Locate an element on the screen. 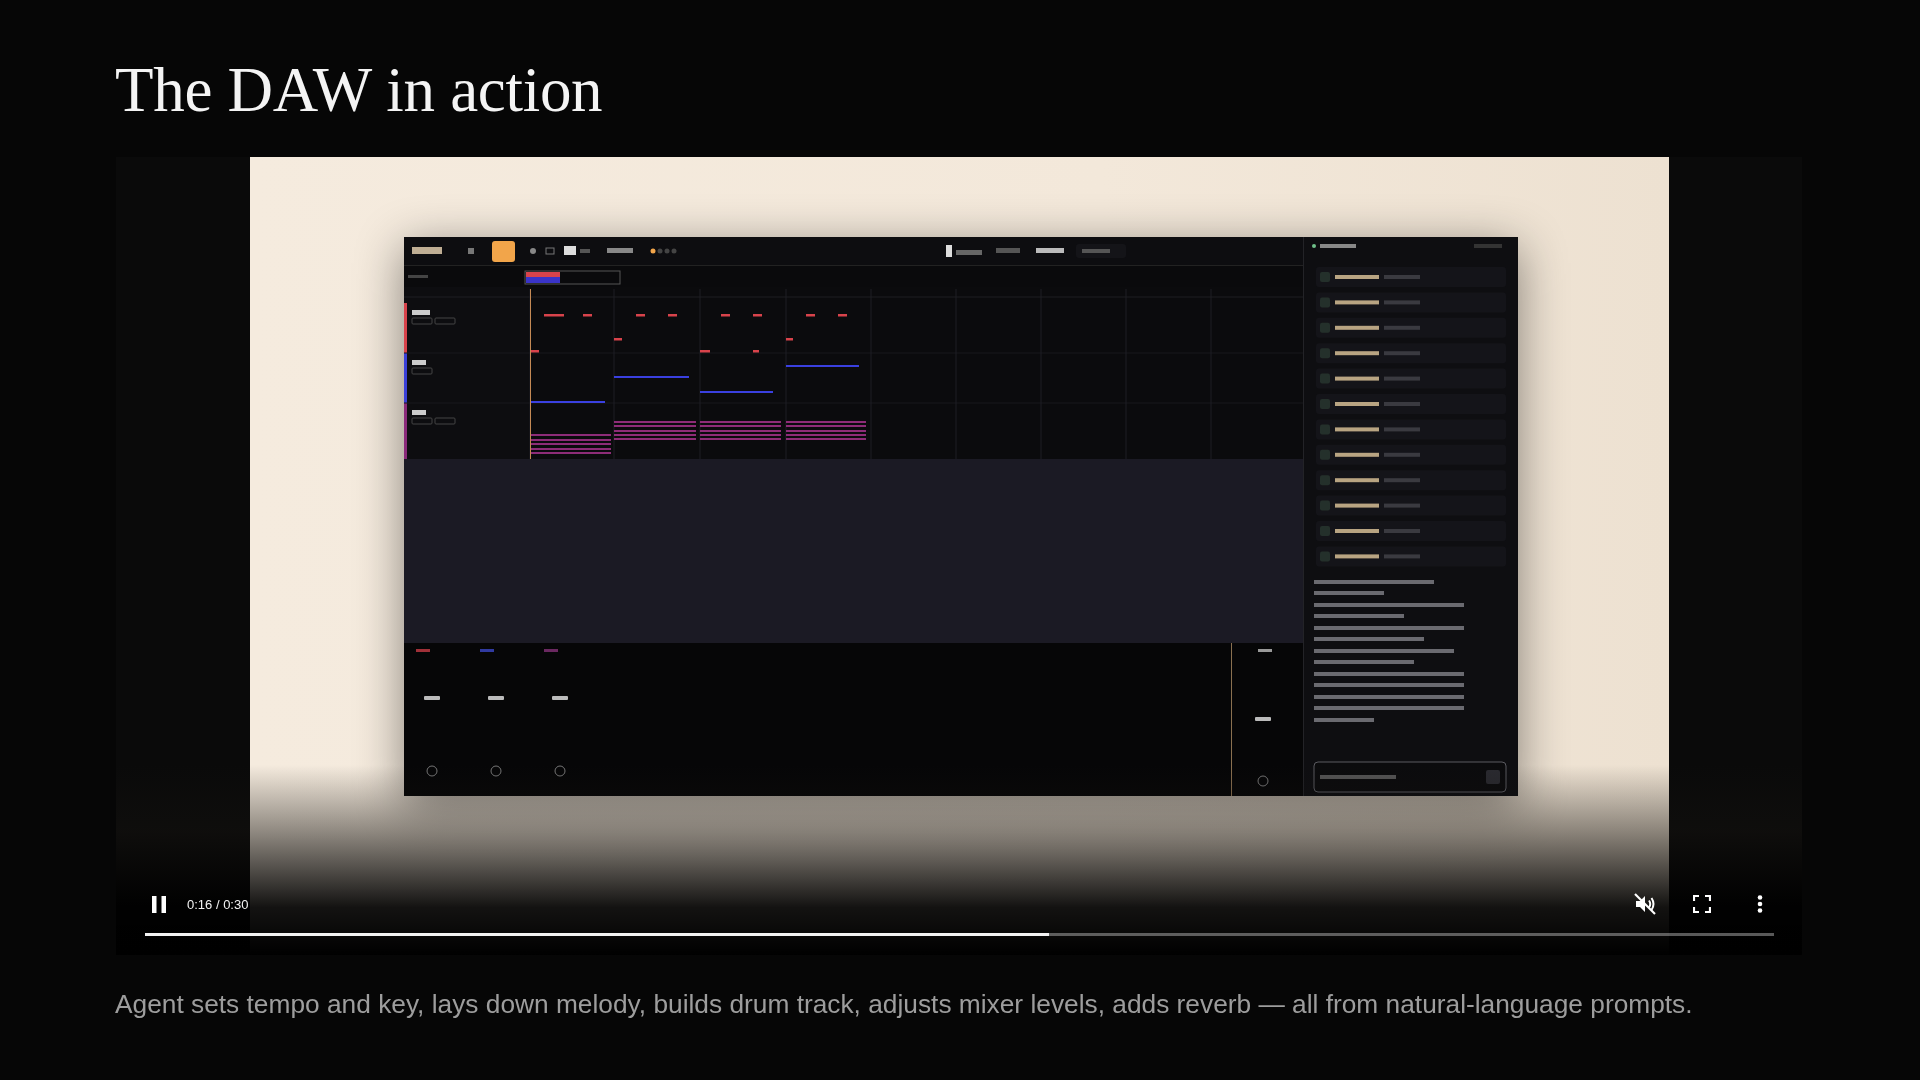 The height and width of the screenshot is (1080, 1920). time-display: 0:16 / 0:30 is located at coordinates (218, 904).